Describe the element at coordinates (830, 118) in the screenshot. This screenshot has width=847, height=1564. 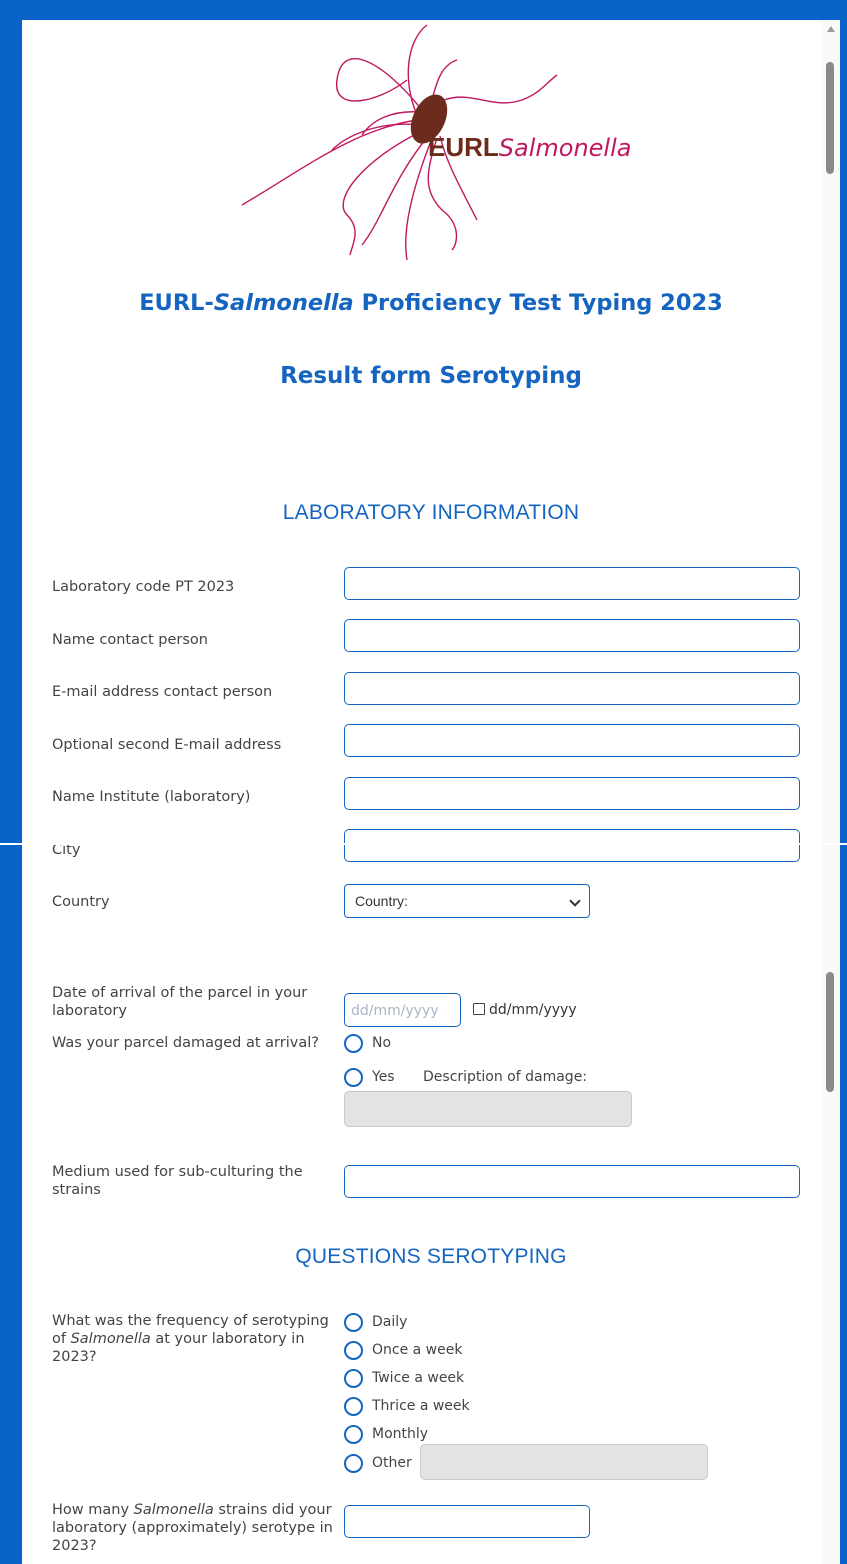
I see `scrollbar-thumb-upper` at that location.